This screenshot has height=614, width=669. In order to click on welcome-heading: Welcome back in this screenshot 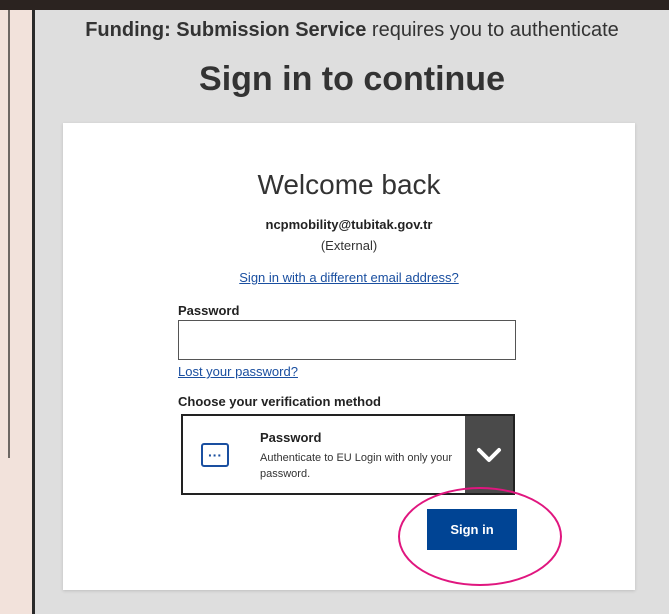, I will do `click(349, 184)`.